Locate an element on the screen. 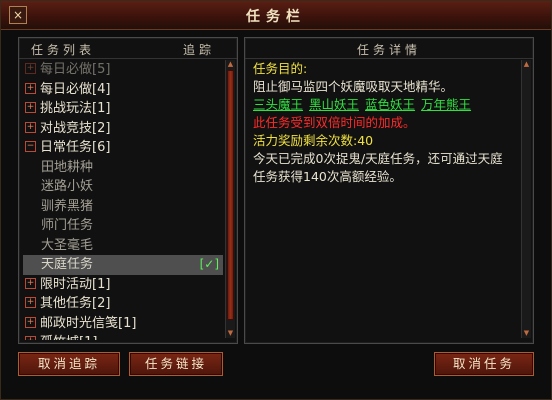 The width and height of the screenshot is (552, 400). task-item-label: 日常任务[6] is located at coordinates (75, 147).